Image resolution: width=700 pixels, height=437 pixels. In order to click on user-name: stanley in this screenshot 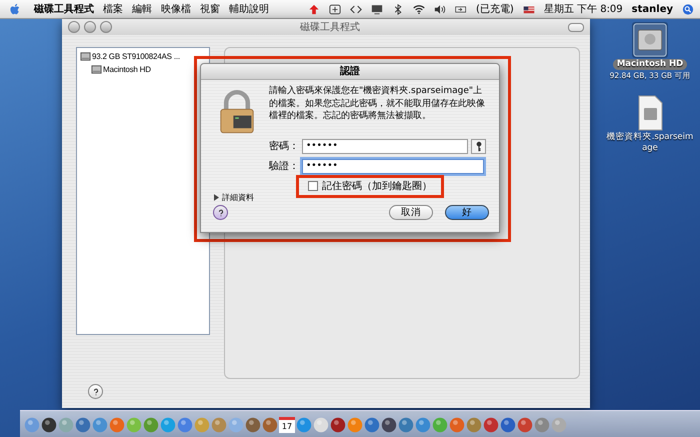, I will do `click(652, 9)`.